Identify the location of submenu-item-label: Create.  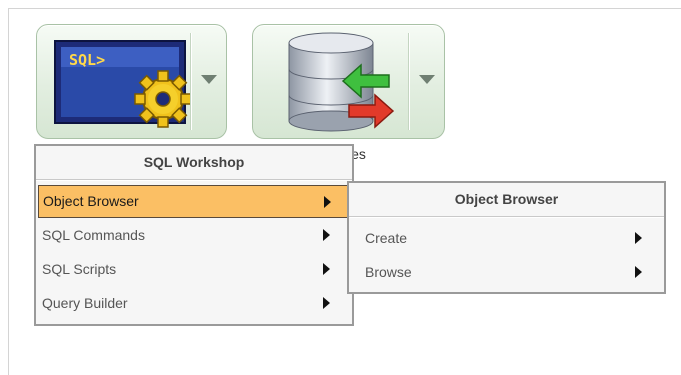
(386, 238).